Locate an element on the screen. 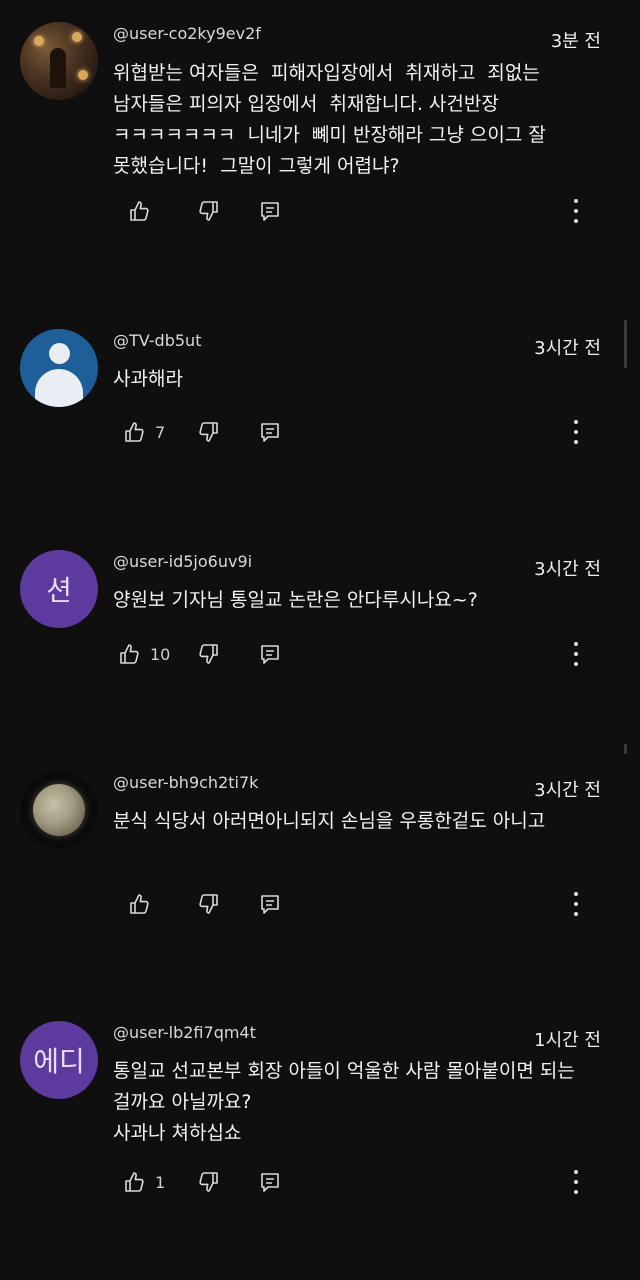 The image size is (640, 1280). comment-actions: 10 is located at coordinates (320, 654).